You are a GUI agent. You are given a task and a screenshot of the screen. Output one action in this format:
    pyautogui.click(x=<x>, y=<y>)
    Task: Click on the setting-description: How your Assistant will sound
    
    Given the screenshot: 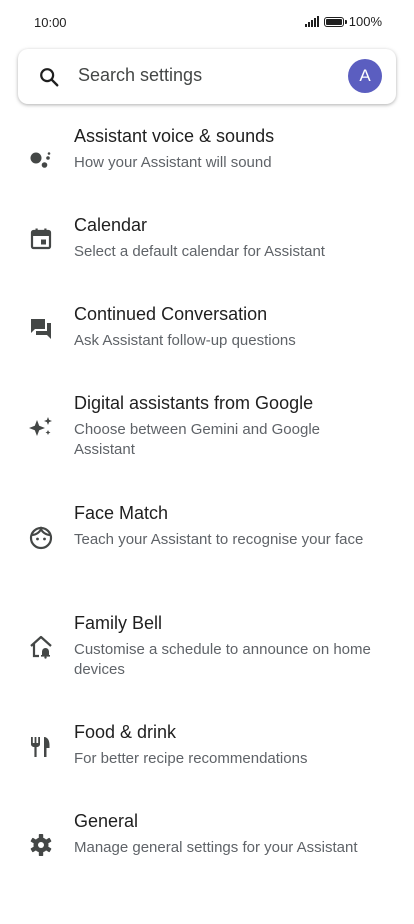 What is the action you would take?
    pyautogui.click(x=173, y=162)
    